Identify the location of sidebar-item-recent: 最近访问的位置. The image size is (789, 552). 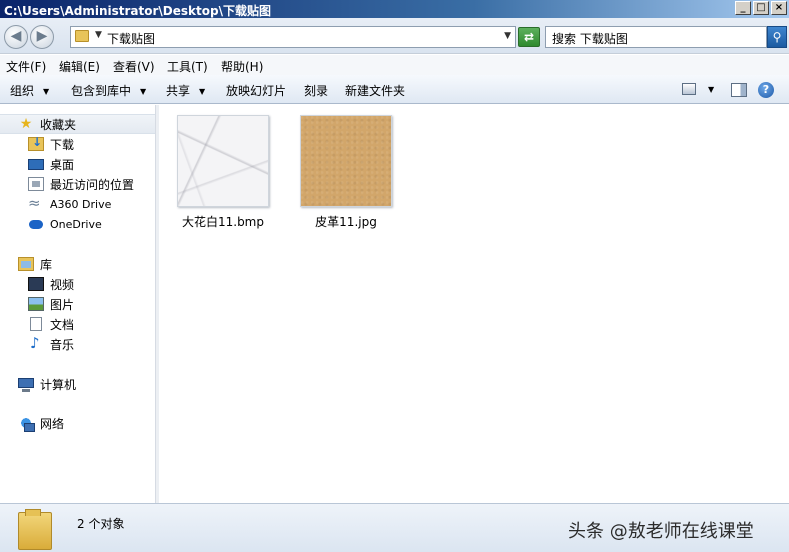
(81, 184).